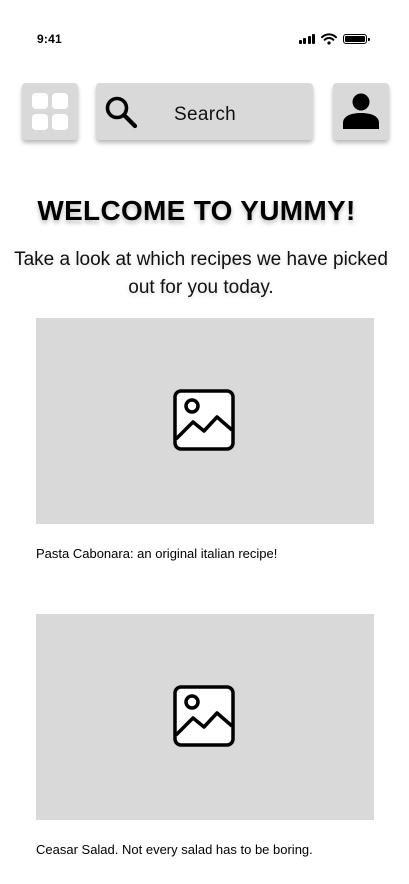 The width and height of the screenshot is (409, 884). Describe the element at coordinates (306, 39) in the screenshot. I see `signal-icon` at that location.